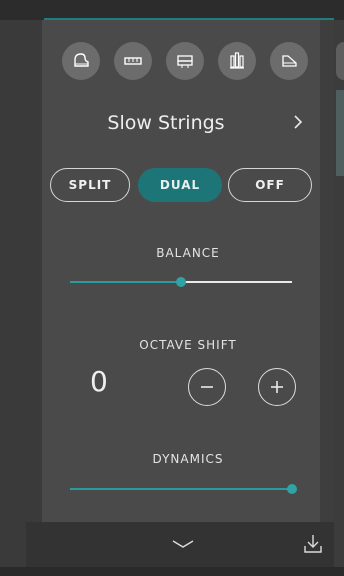 The width and height of the screenshot is (344, 576). I want to click on balance-slider, so click(181, 282).